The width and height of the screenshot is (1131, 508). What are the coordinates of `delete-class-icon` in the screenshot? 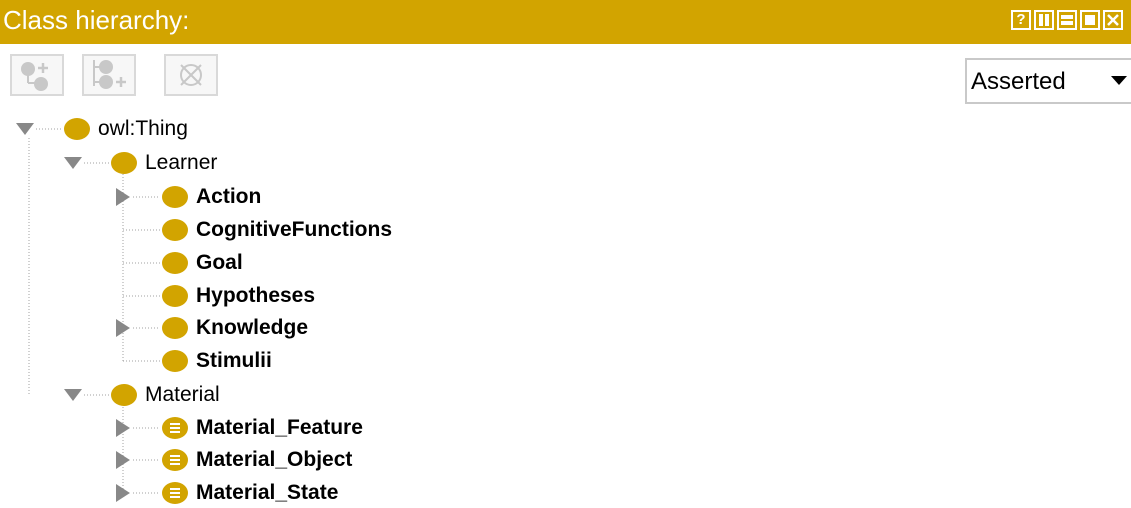 It's located at (191, 75).